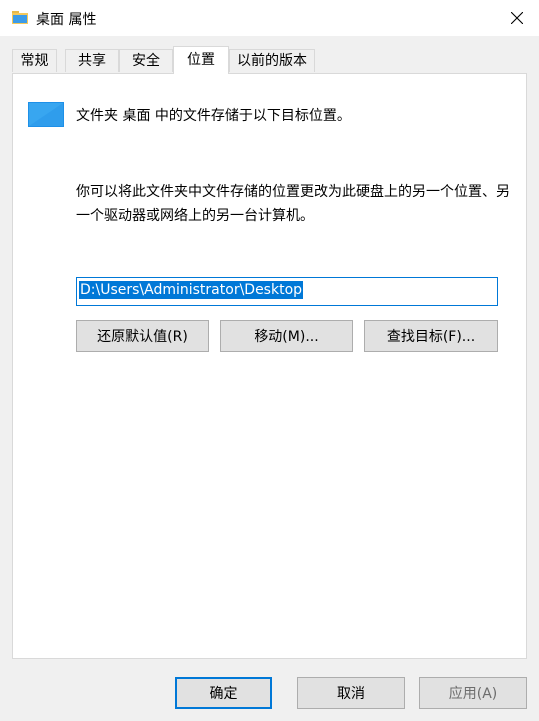 The width and height of the screenshot is (539, 721). Describe the element at coordinates (142, 336) in the screenshot. I see `restore-default-button: 还原默认值(R)` at that location.